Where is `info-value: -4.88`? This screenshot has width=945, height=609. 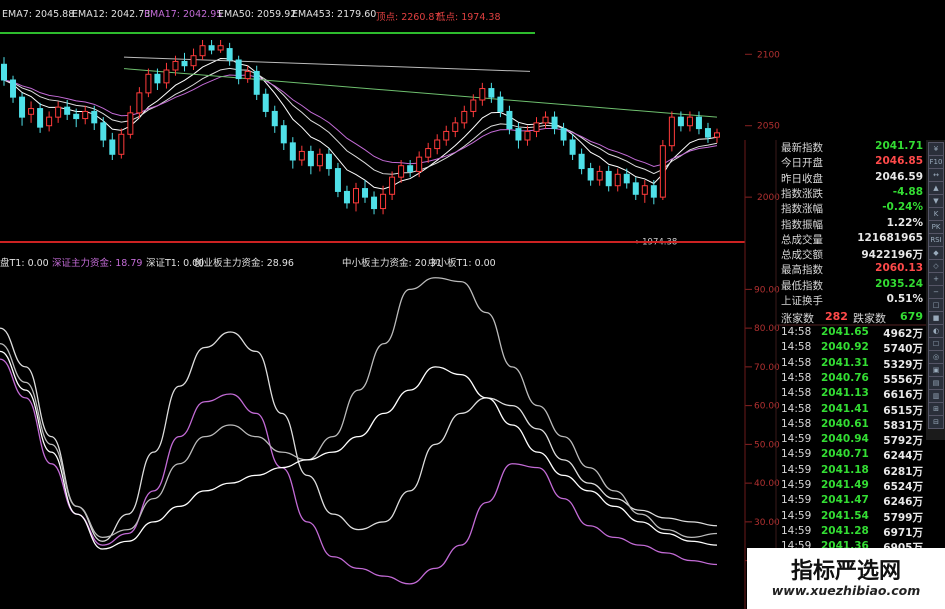
info-value: -4.88 is located at coordinates (907, 191).